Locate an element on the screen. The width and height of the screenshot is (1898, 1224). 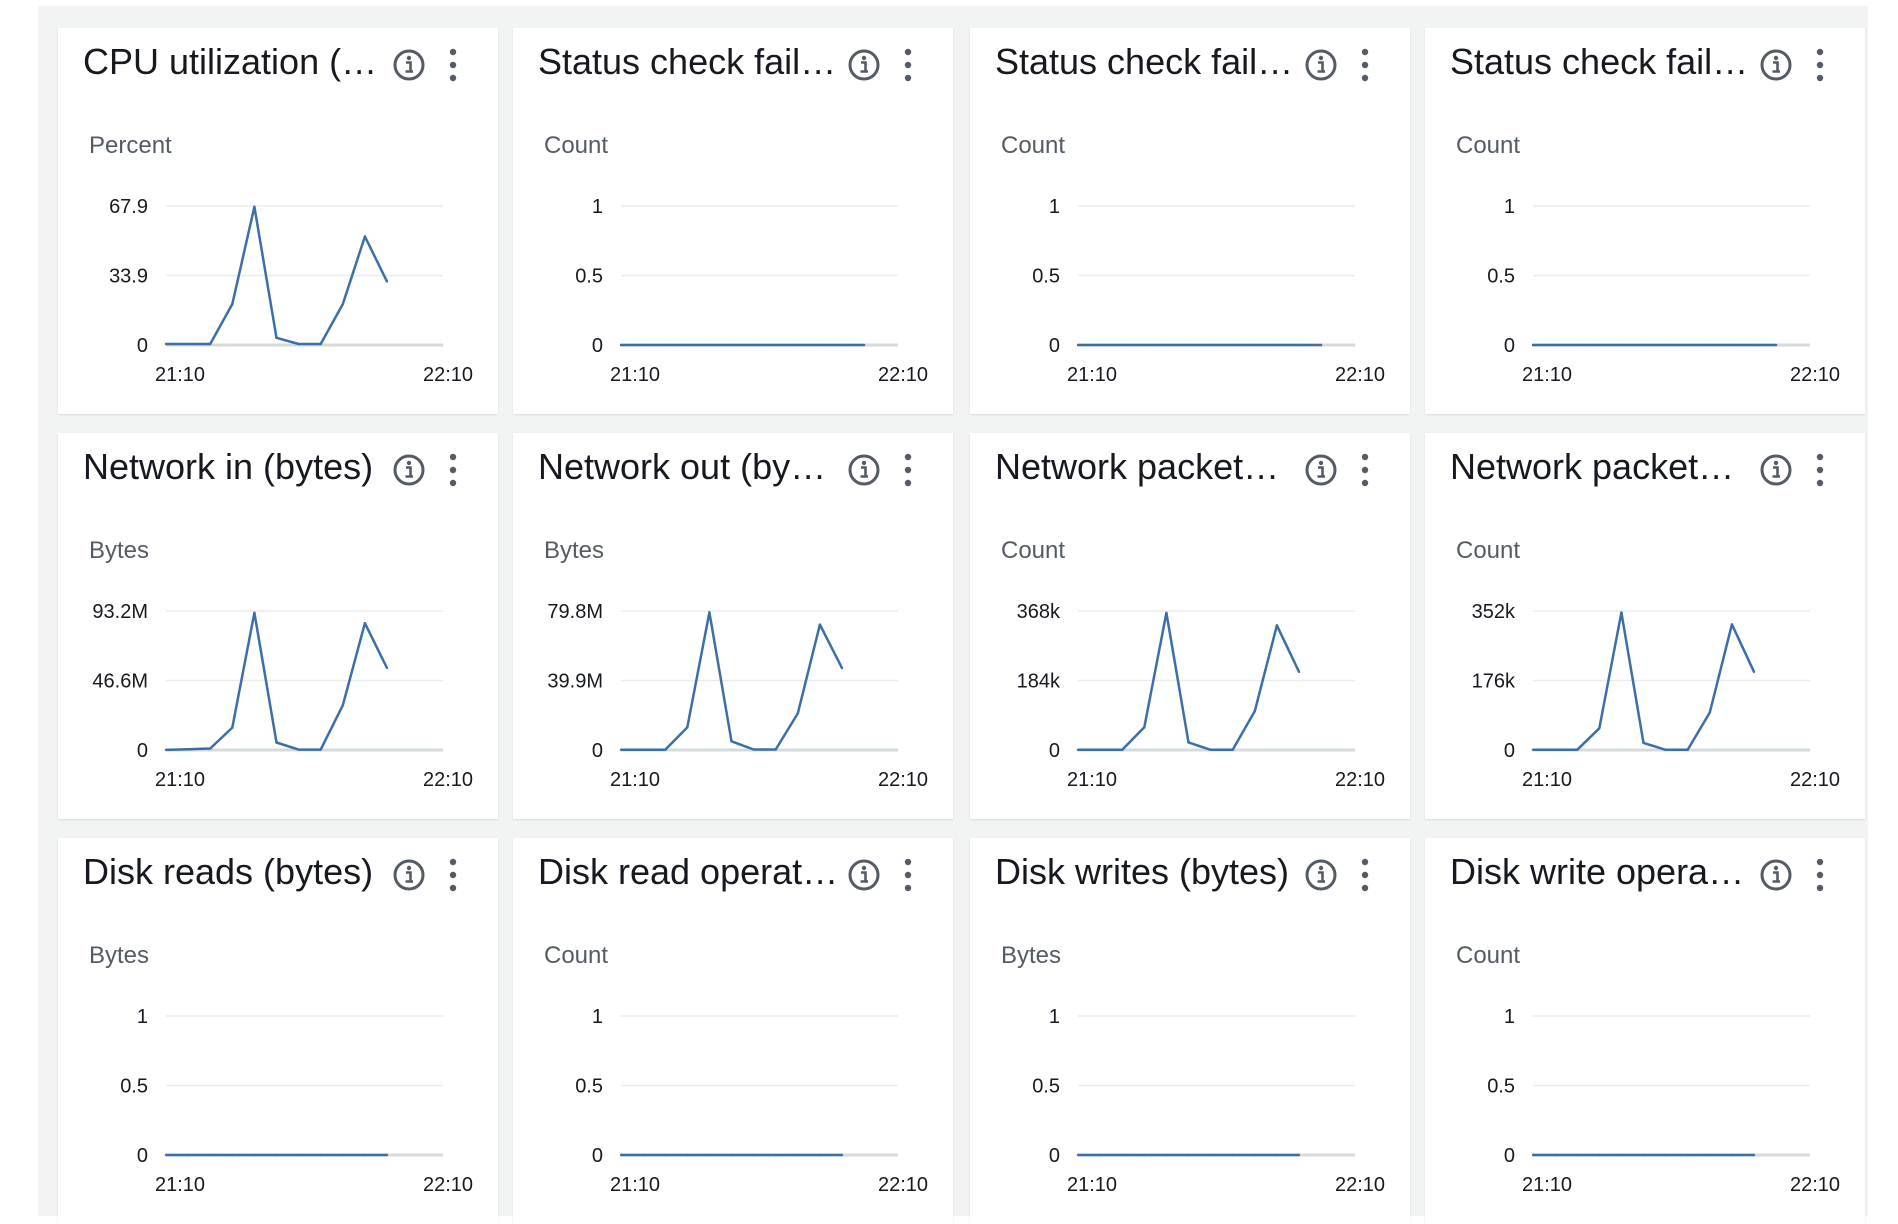
metric-widget-10: Disk read operat… Count 1 0.5 0 21:10 22:10 is located at coordinates (733, 1031).